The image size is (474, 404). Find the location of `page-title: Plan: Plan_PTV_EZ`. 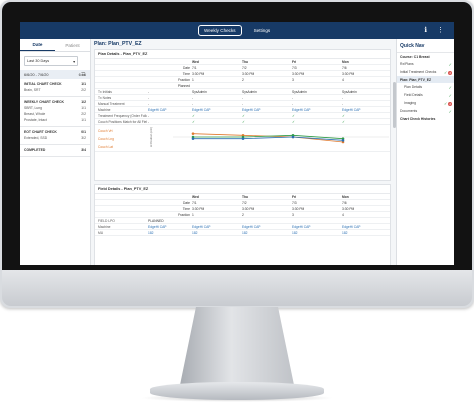

page-title: Plan: Plan_PTV_EZ is located at coordinates (118, 44).